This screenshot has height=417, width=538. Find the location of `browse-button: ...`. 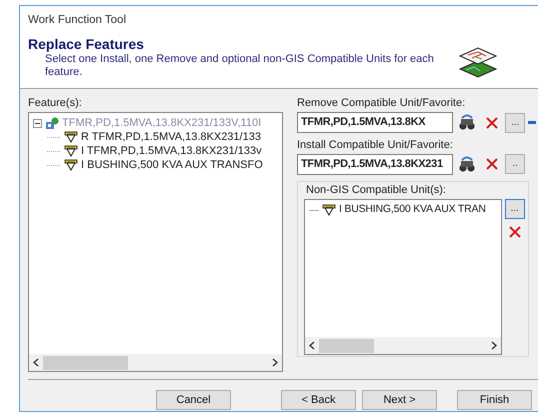

browse-button: ... is located at coordinates (515, 122).